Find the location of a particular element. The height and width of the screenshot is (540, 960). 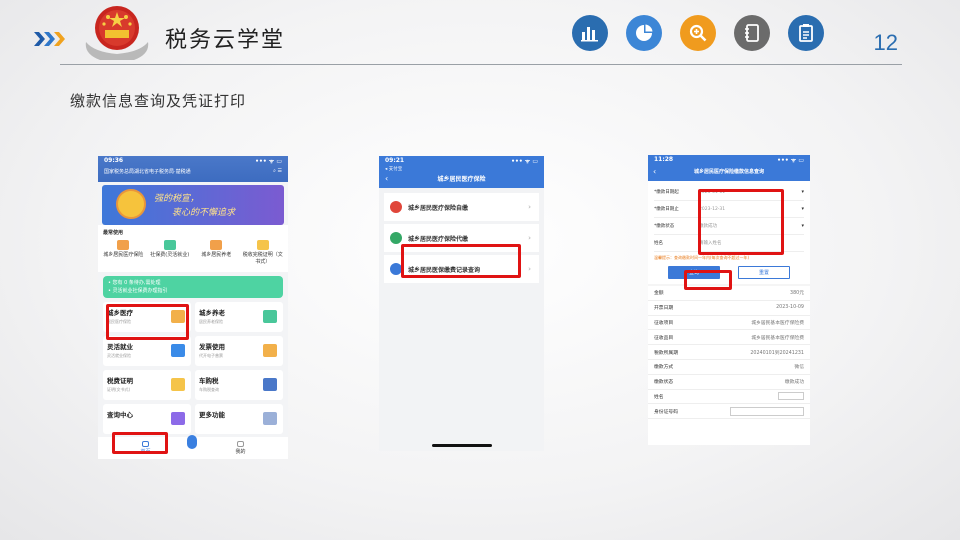

folder-icon is located at coordinates (178, 350).